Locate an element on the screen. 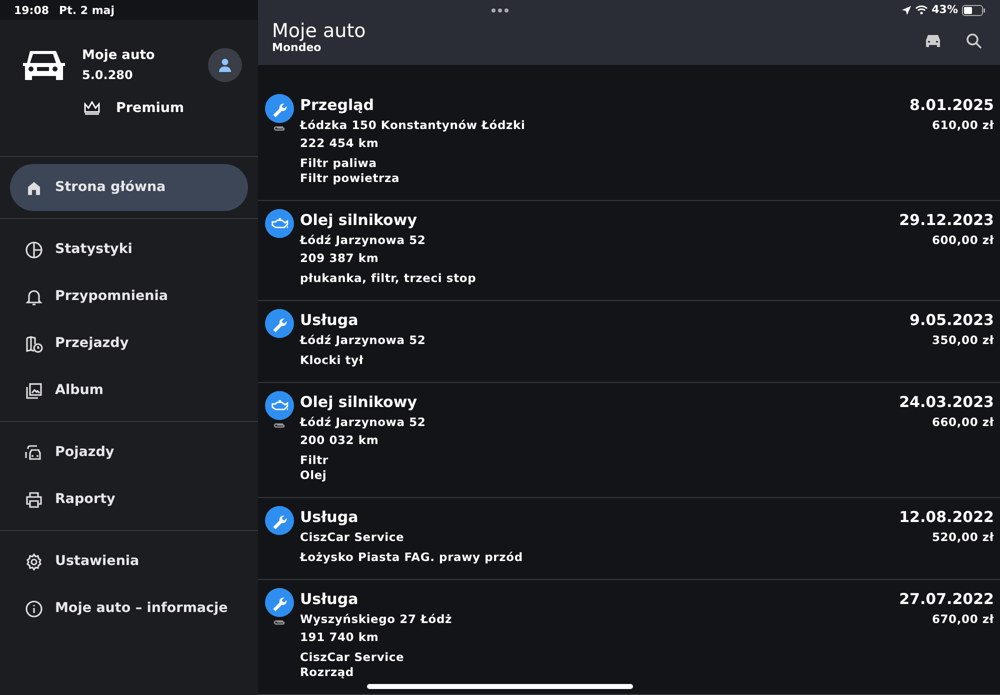  sidebar-item: Przypomnienia is located at coordinates (129, 296).